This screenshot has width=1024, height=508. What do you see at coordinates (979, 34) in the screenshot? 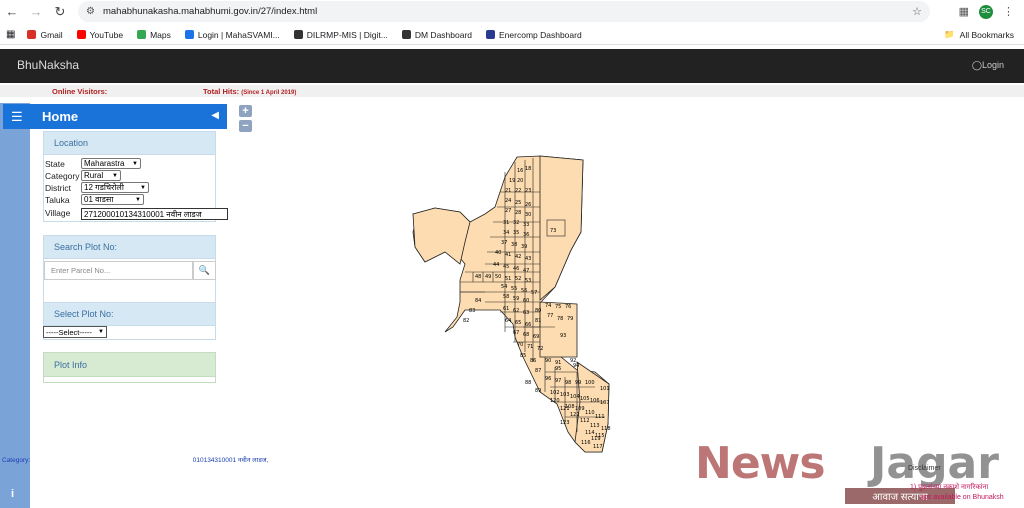
I see `all-bookmarks-button: 📁 All Bookmarks` at bounding box center [979, 34].